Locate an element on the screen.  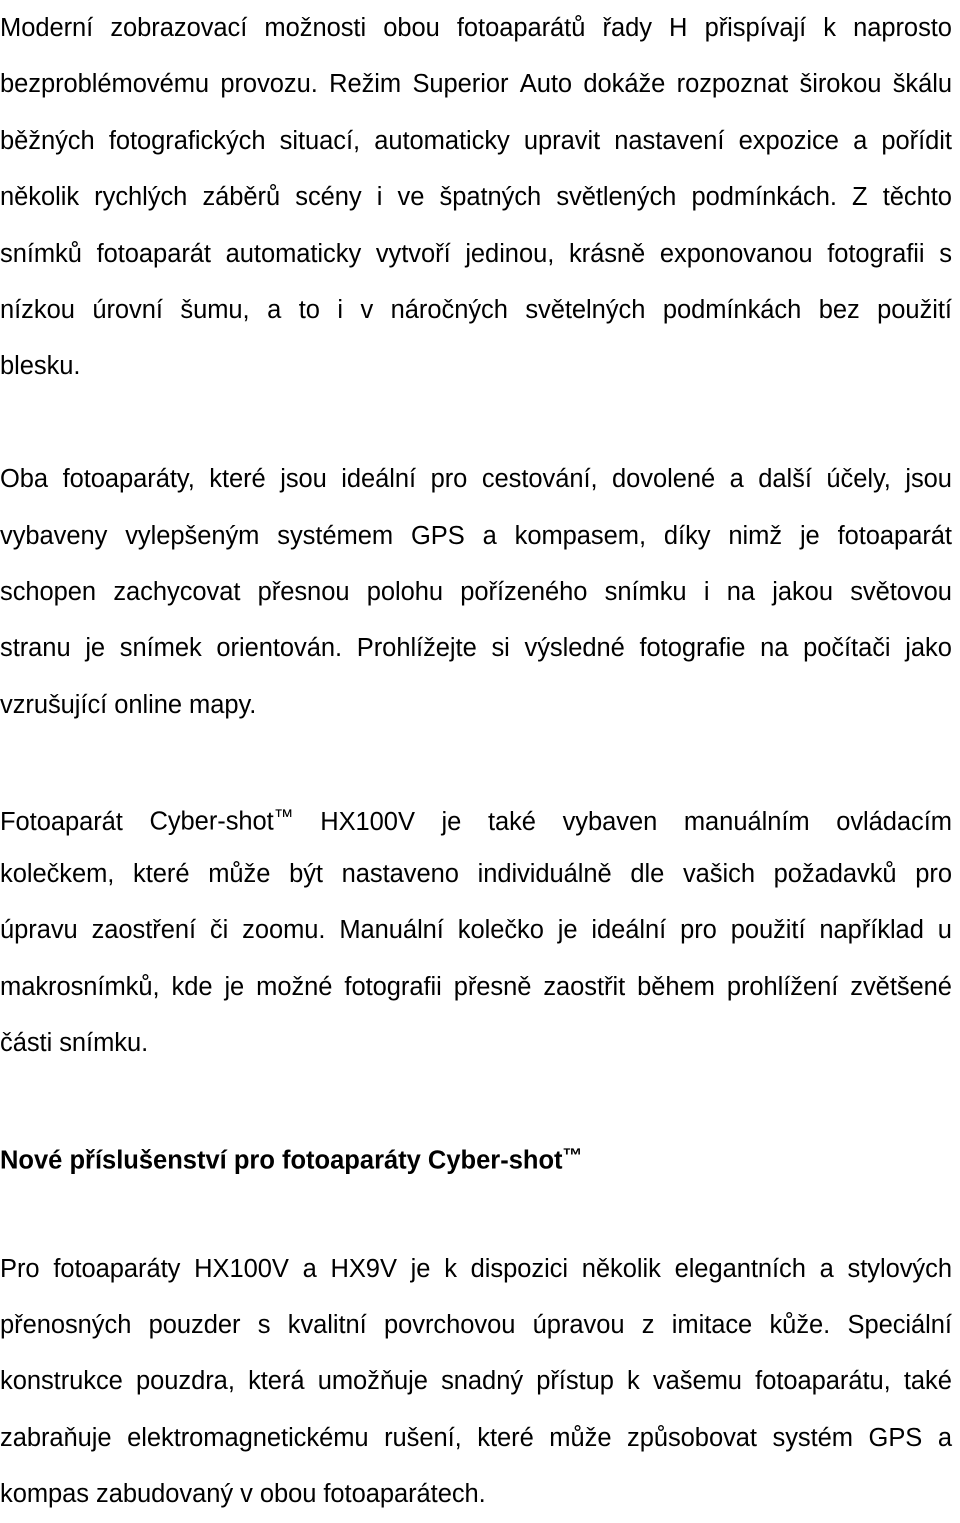
word: také is located at coordinates (511, 821).